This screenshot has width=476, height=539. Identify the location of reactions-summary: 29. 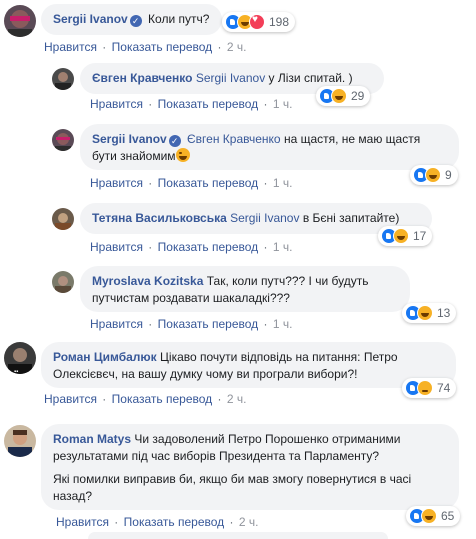
(343, 96).